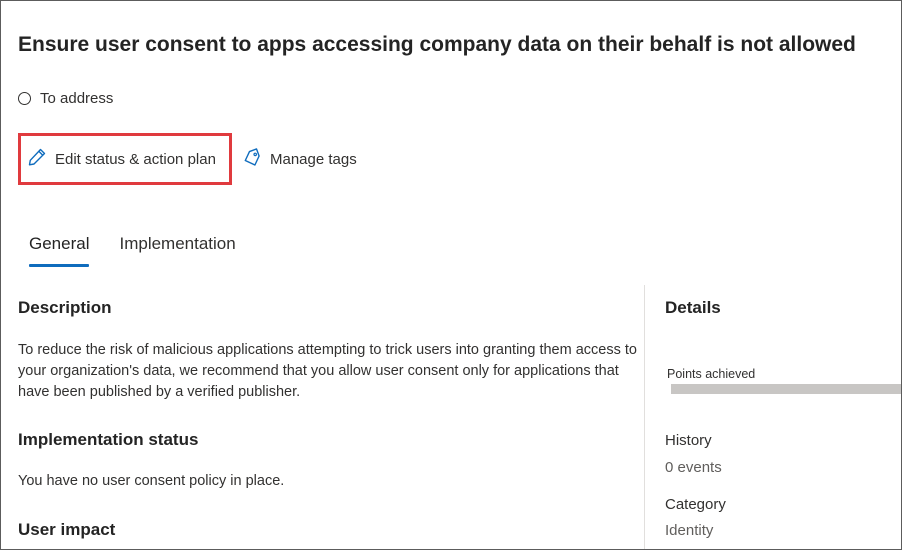 The height and width of the screenshot is (550, 902). What do you see at coordinates (695, 504) in the screenshot?
I see `category-label: Category` at bounding box center [695, 504].